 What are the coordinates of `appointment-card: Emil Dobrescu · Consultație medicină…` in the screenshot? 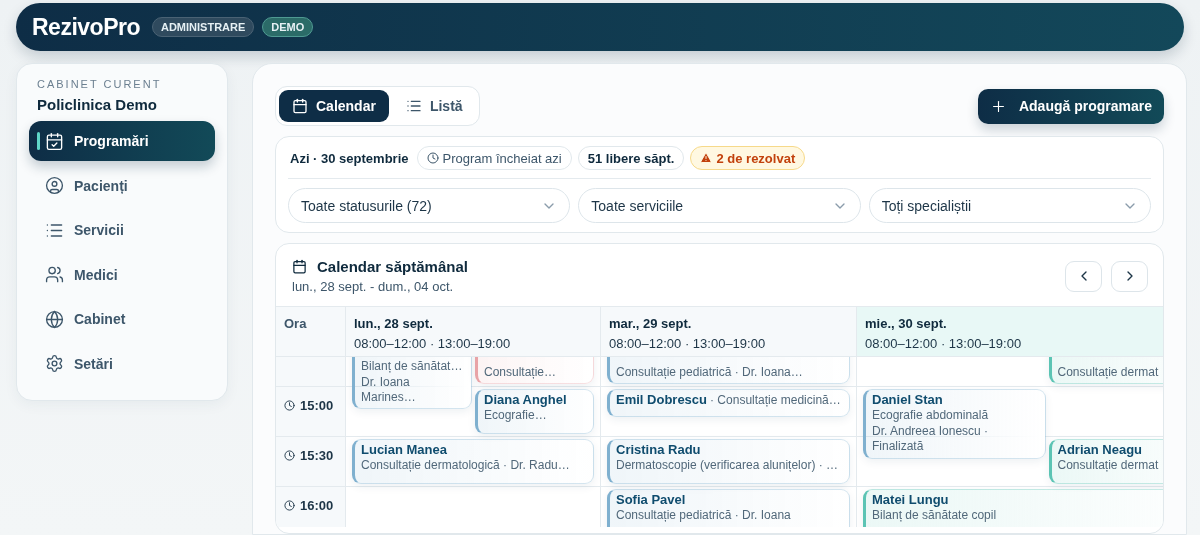 It's located at (728, 403).